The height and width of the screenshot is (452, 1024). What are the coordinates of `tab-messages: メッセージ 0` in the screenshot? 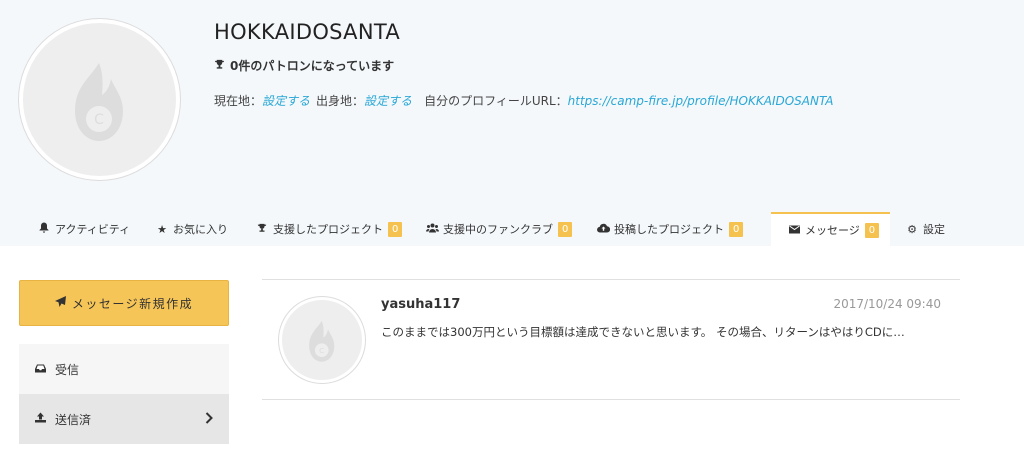 It's located at (830, 229).